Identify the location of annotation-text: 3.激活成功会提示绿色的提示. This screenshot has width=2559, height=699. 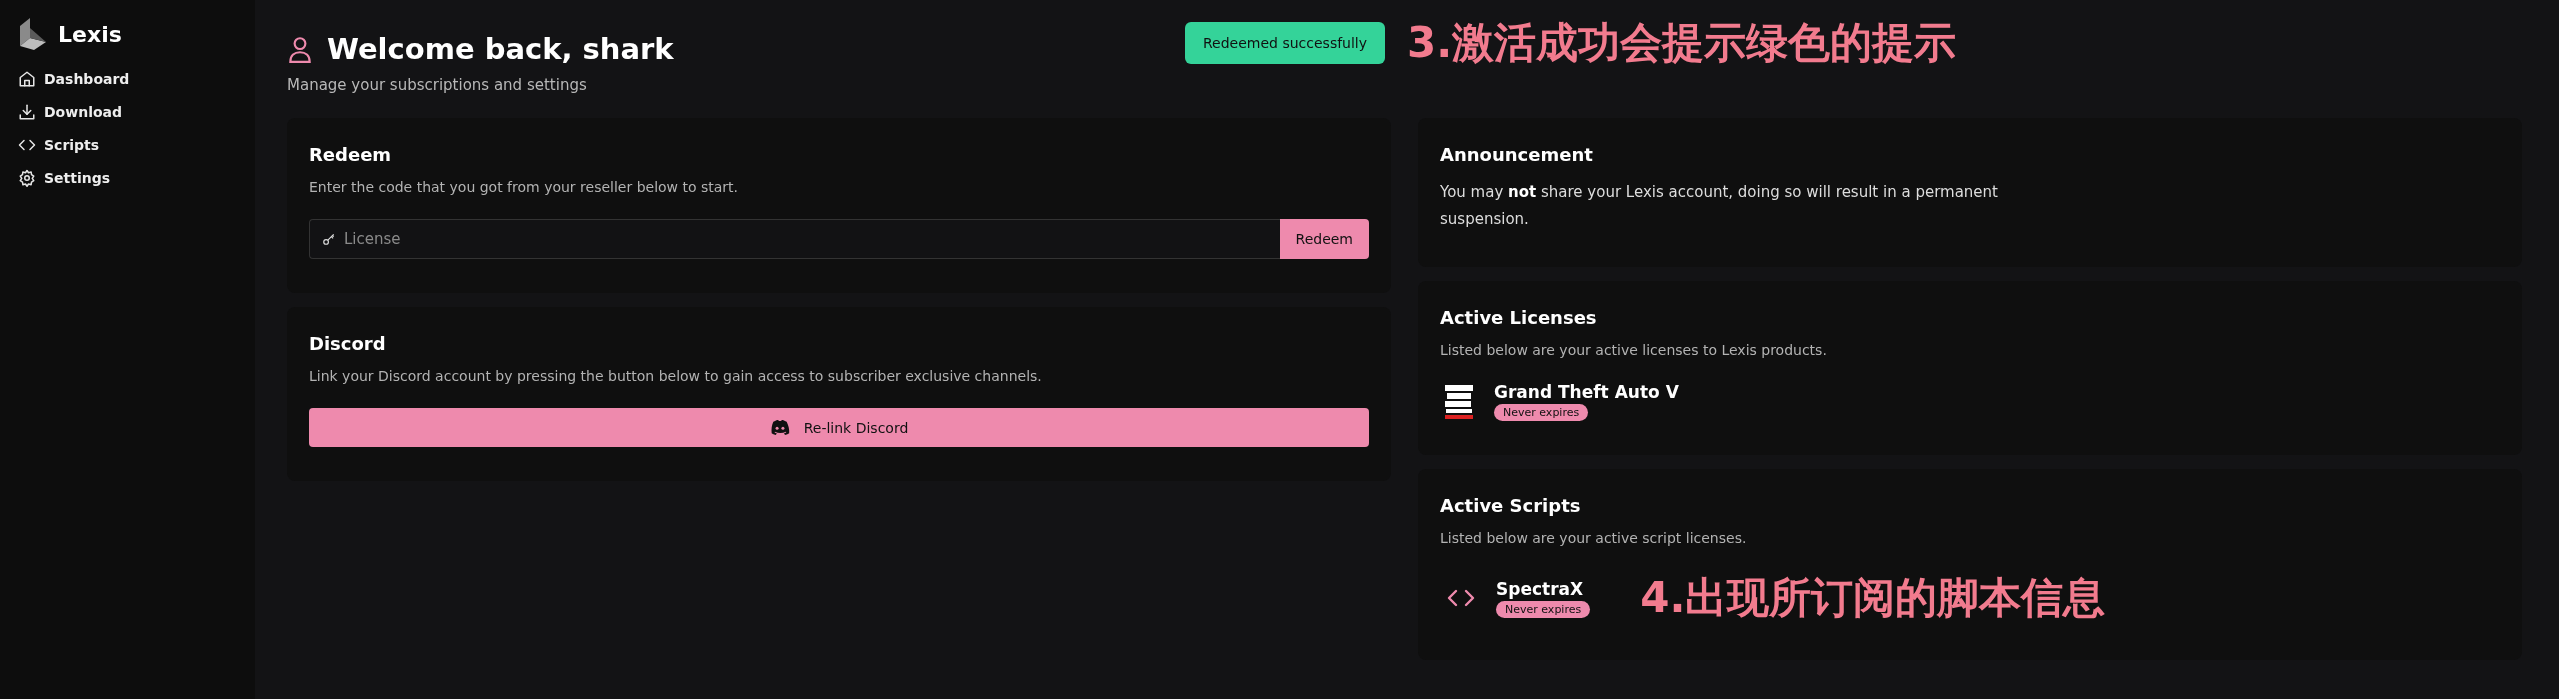
(1682, 43).